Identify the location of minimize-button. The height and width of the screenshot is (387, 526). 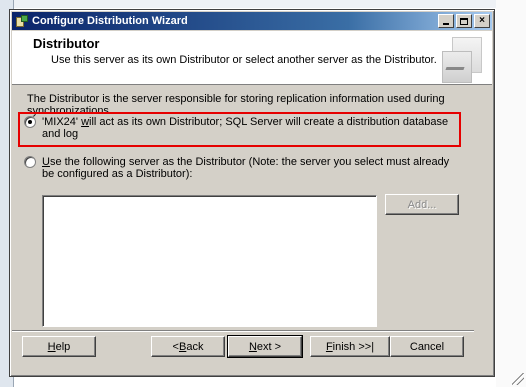
(446, 21).